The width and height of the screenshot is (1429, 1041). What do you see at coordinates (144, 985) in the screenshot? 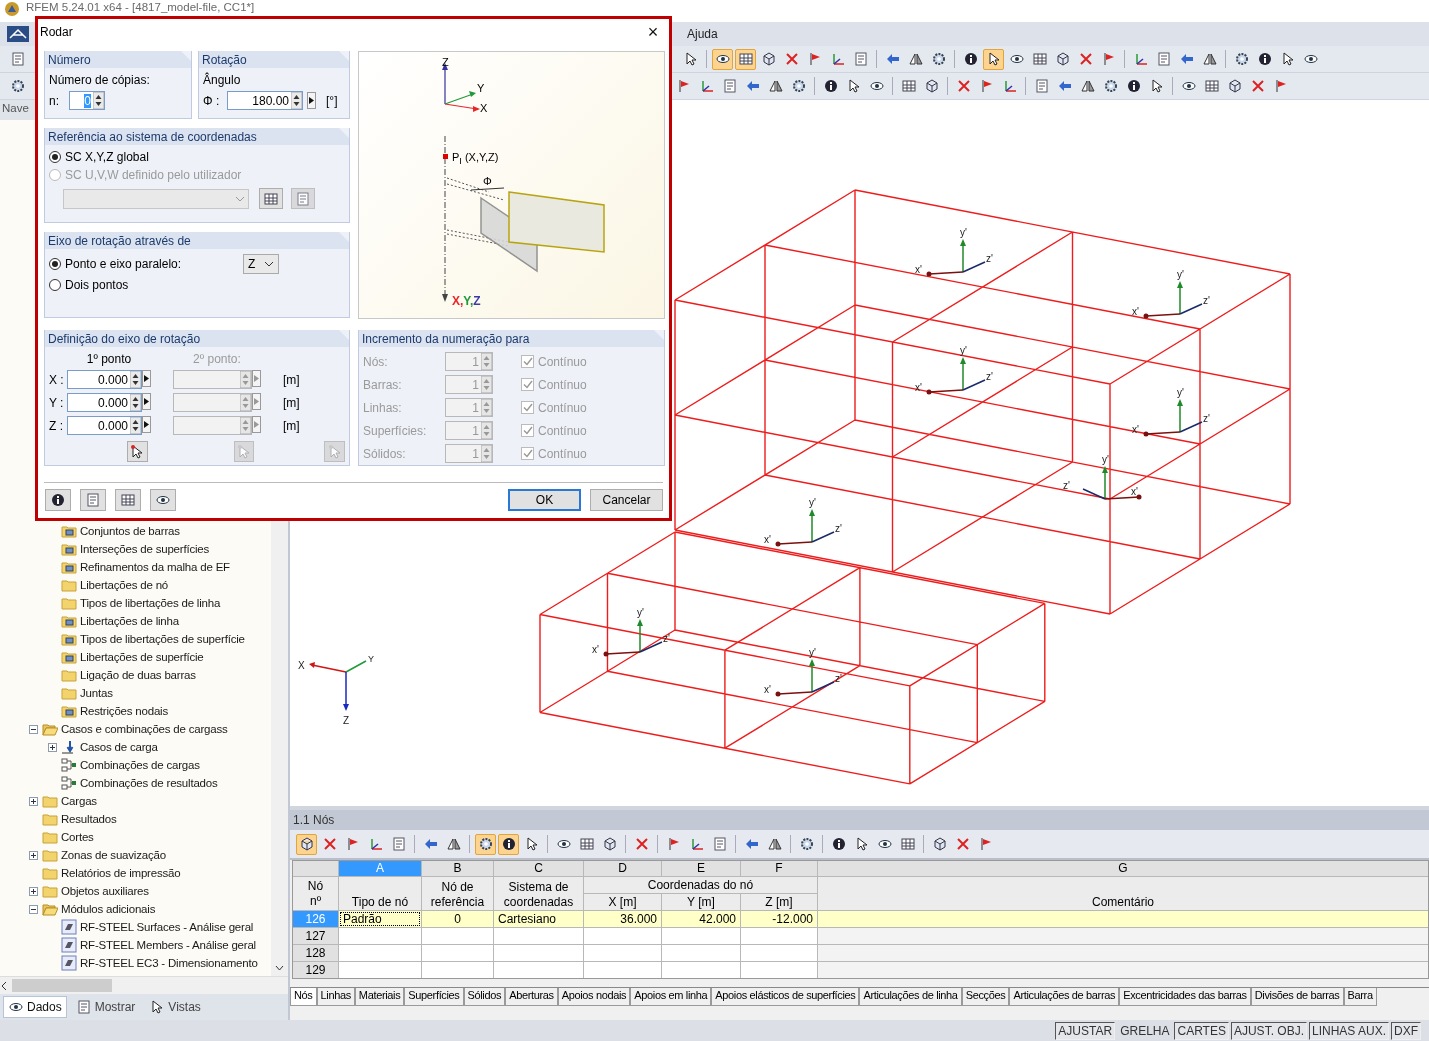
I see `scrollbar` at bounding box center [144, 985].